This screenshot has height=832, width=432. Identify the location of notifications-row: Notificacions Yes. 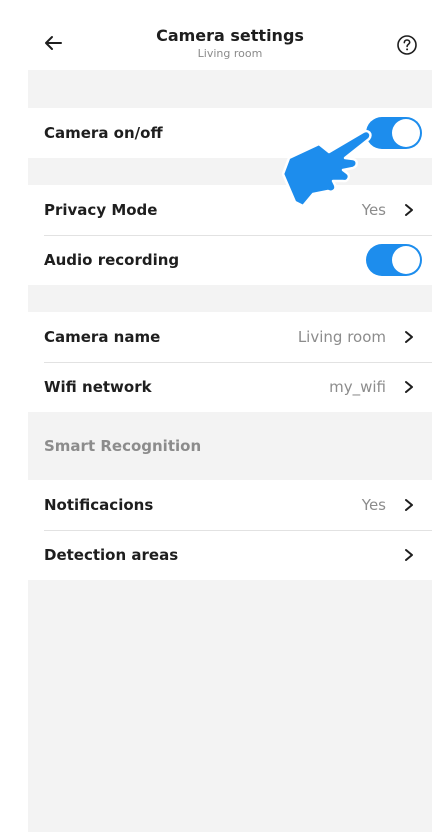
(230, 505).